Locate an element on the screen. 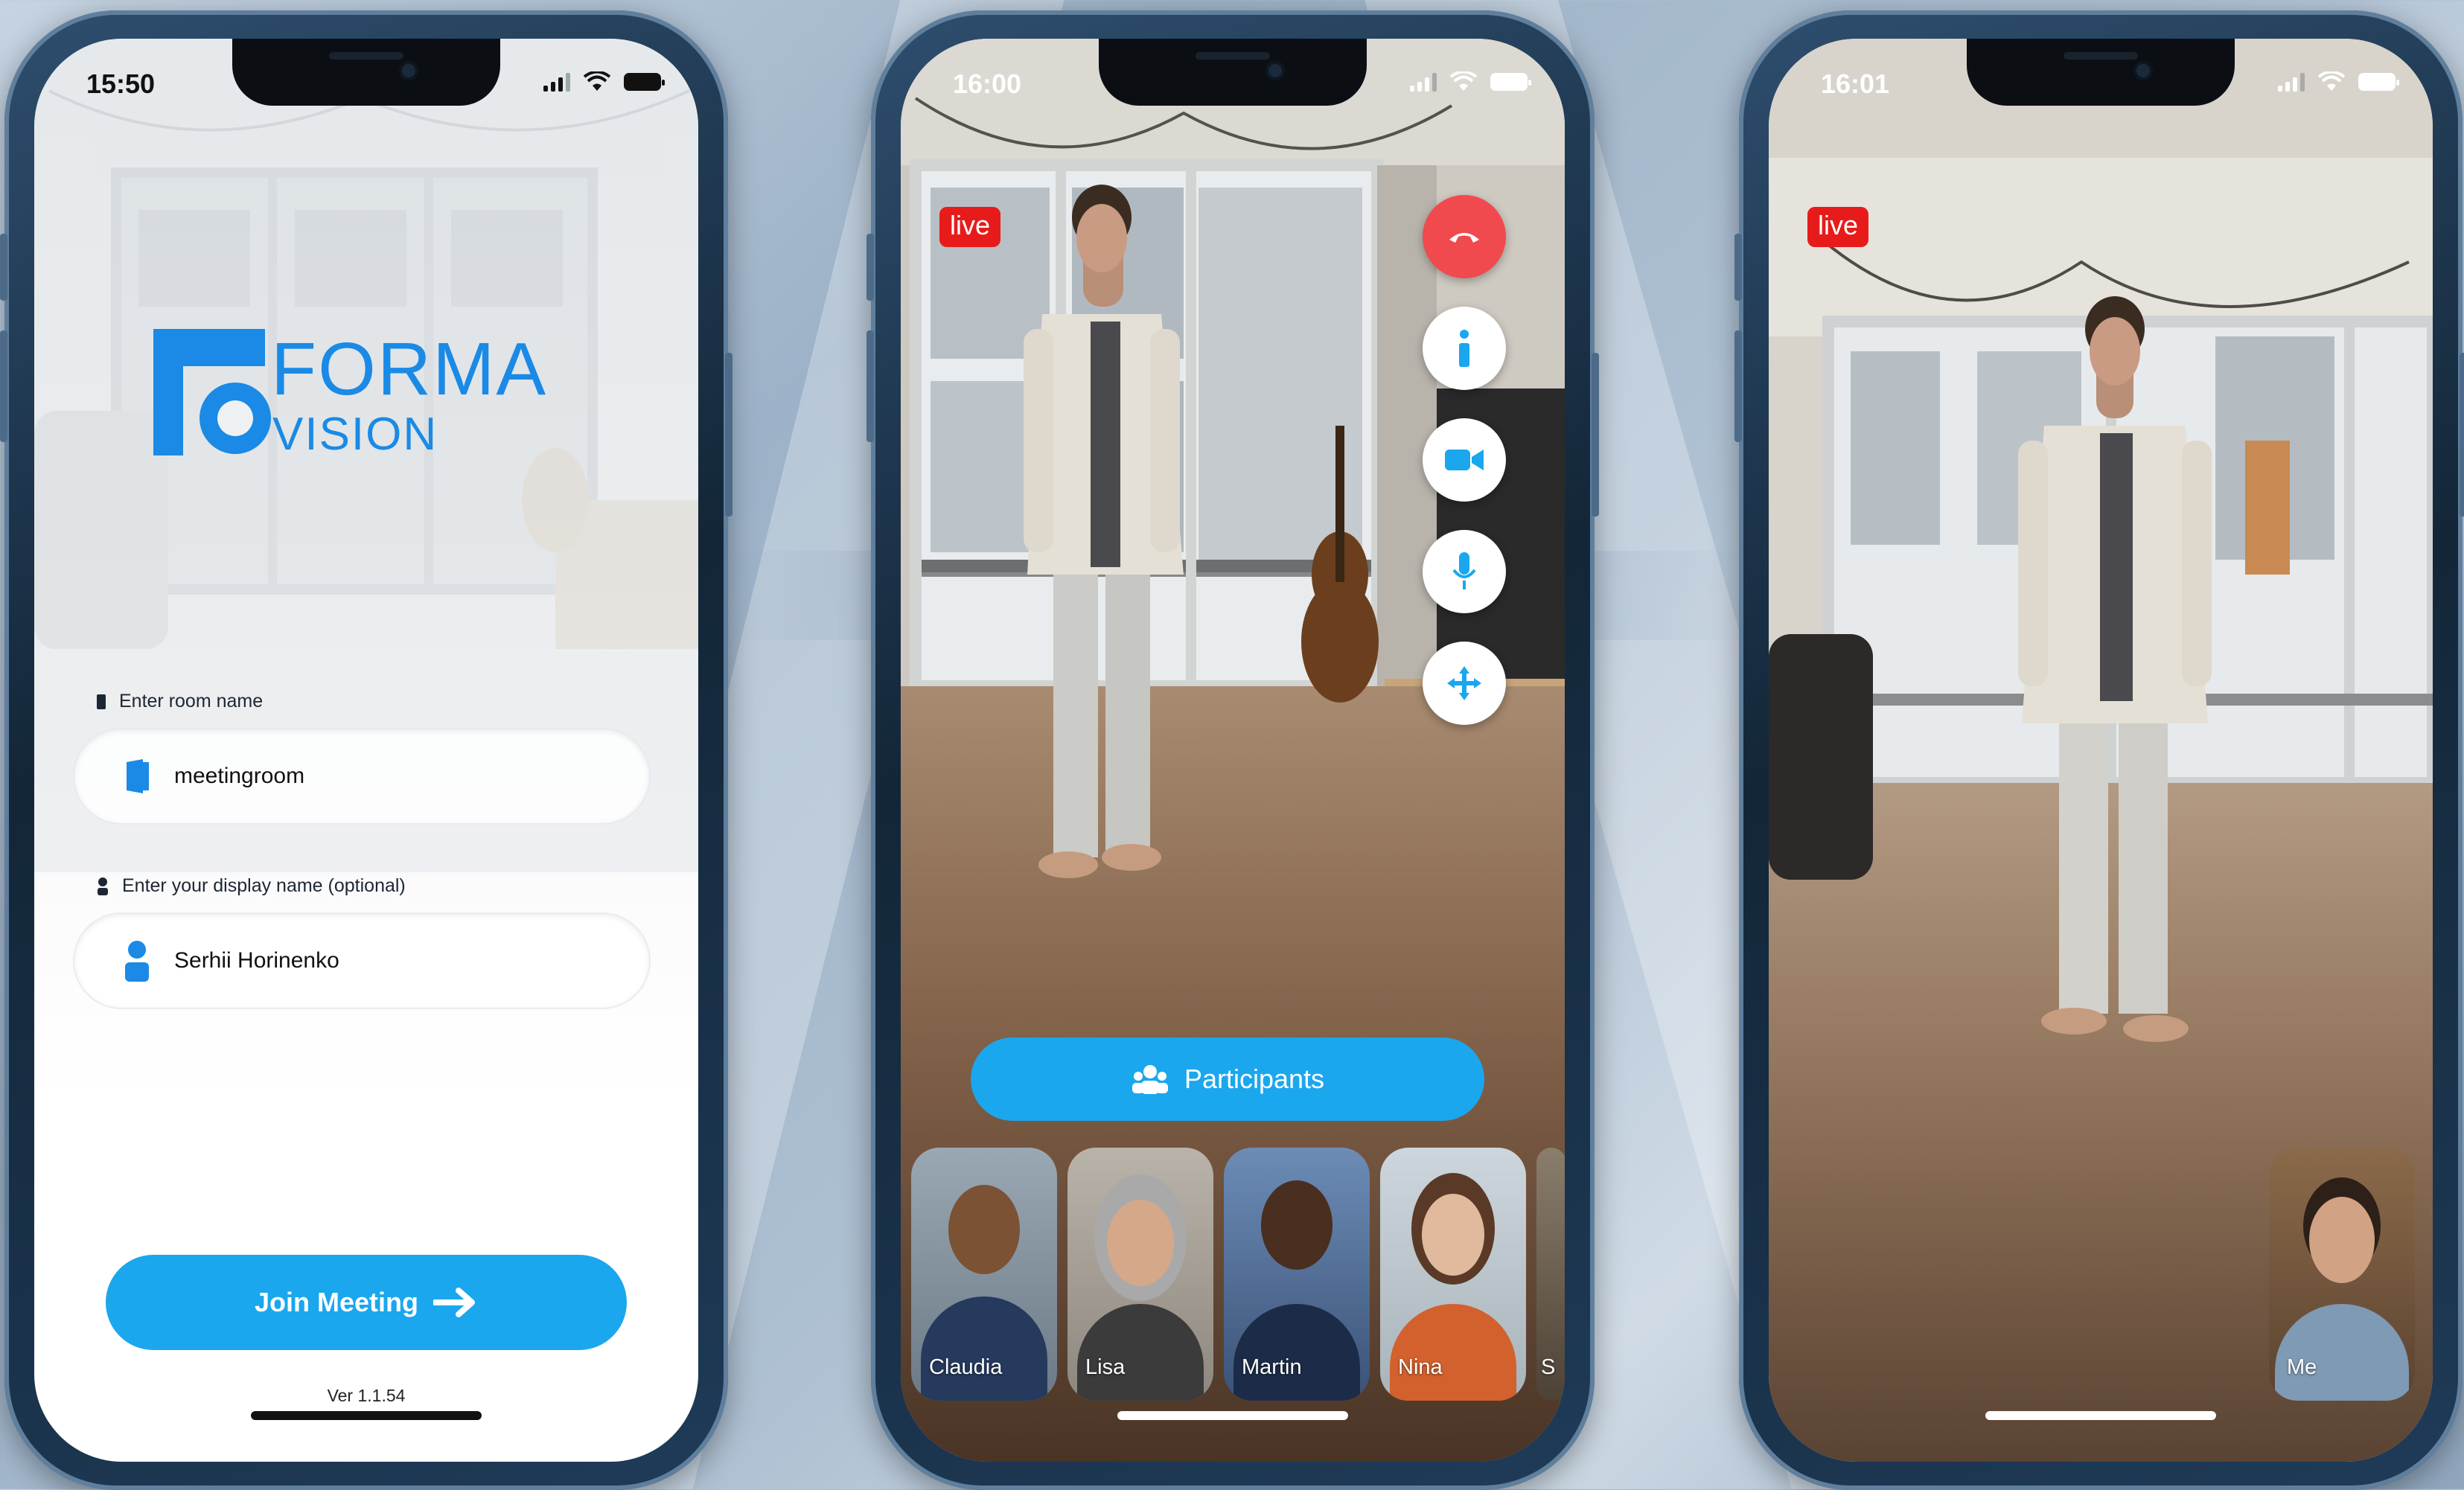  video-camera-icon is located at coordinates (1465, 460).